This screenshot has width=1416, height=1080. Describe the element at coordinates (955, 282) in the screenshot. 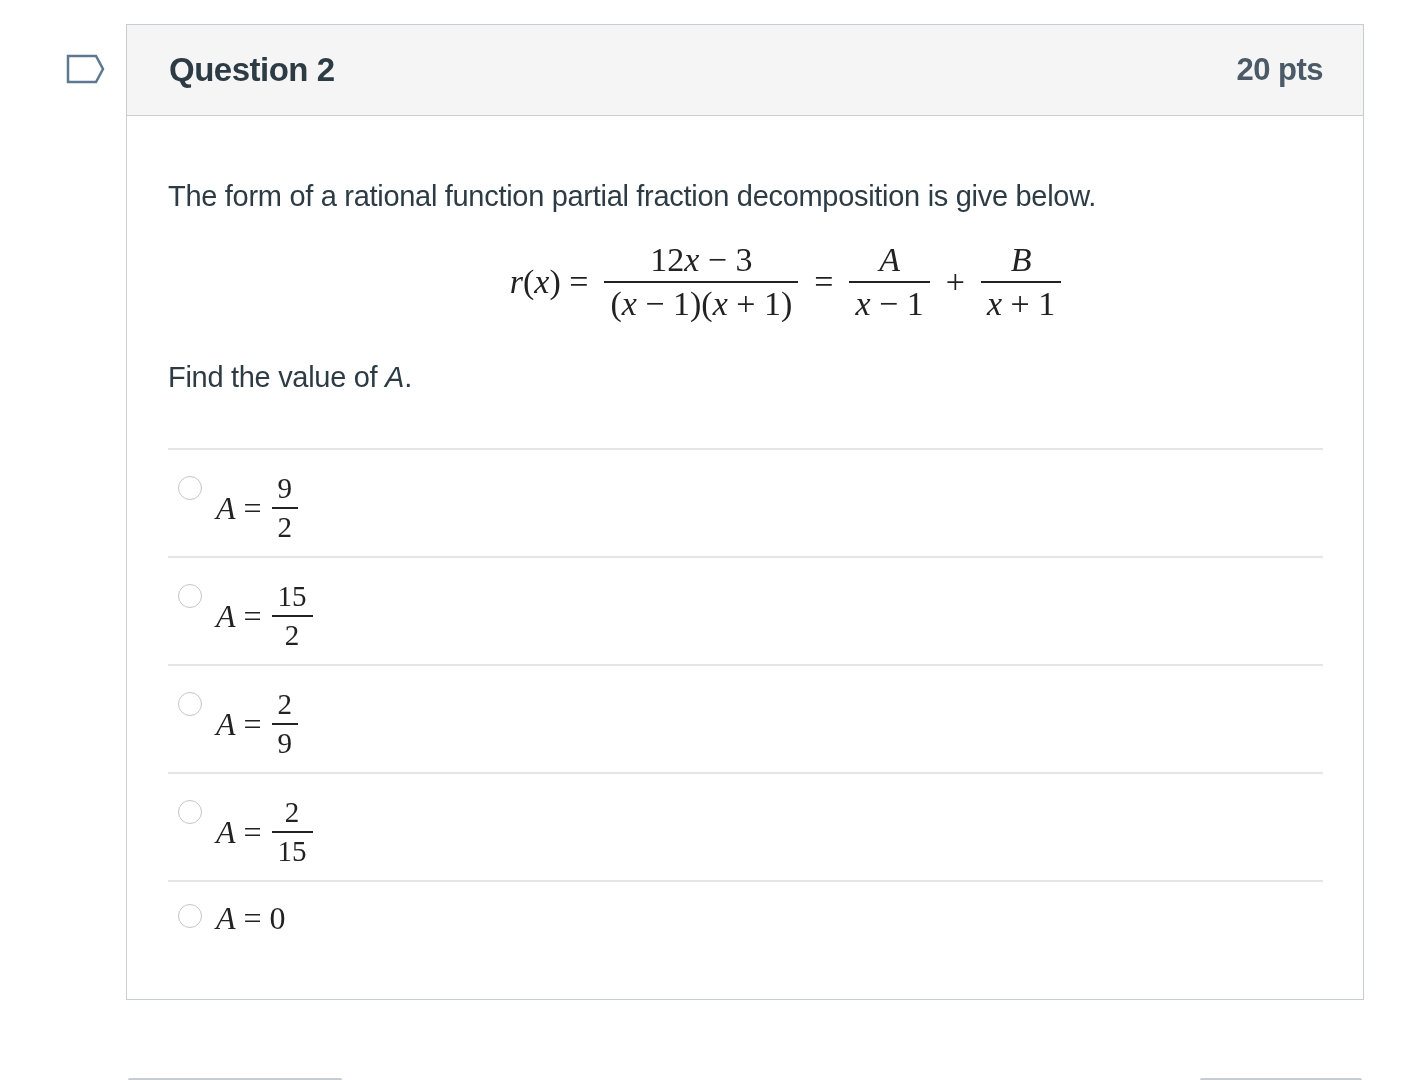

I see `math-symbol: +` at that location.